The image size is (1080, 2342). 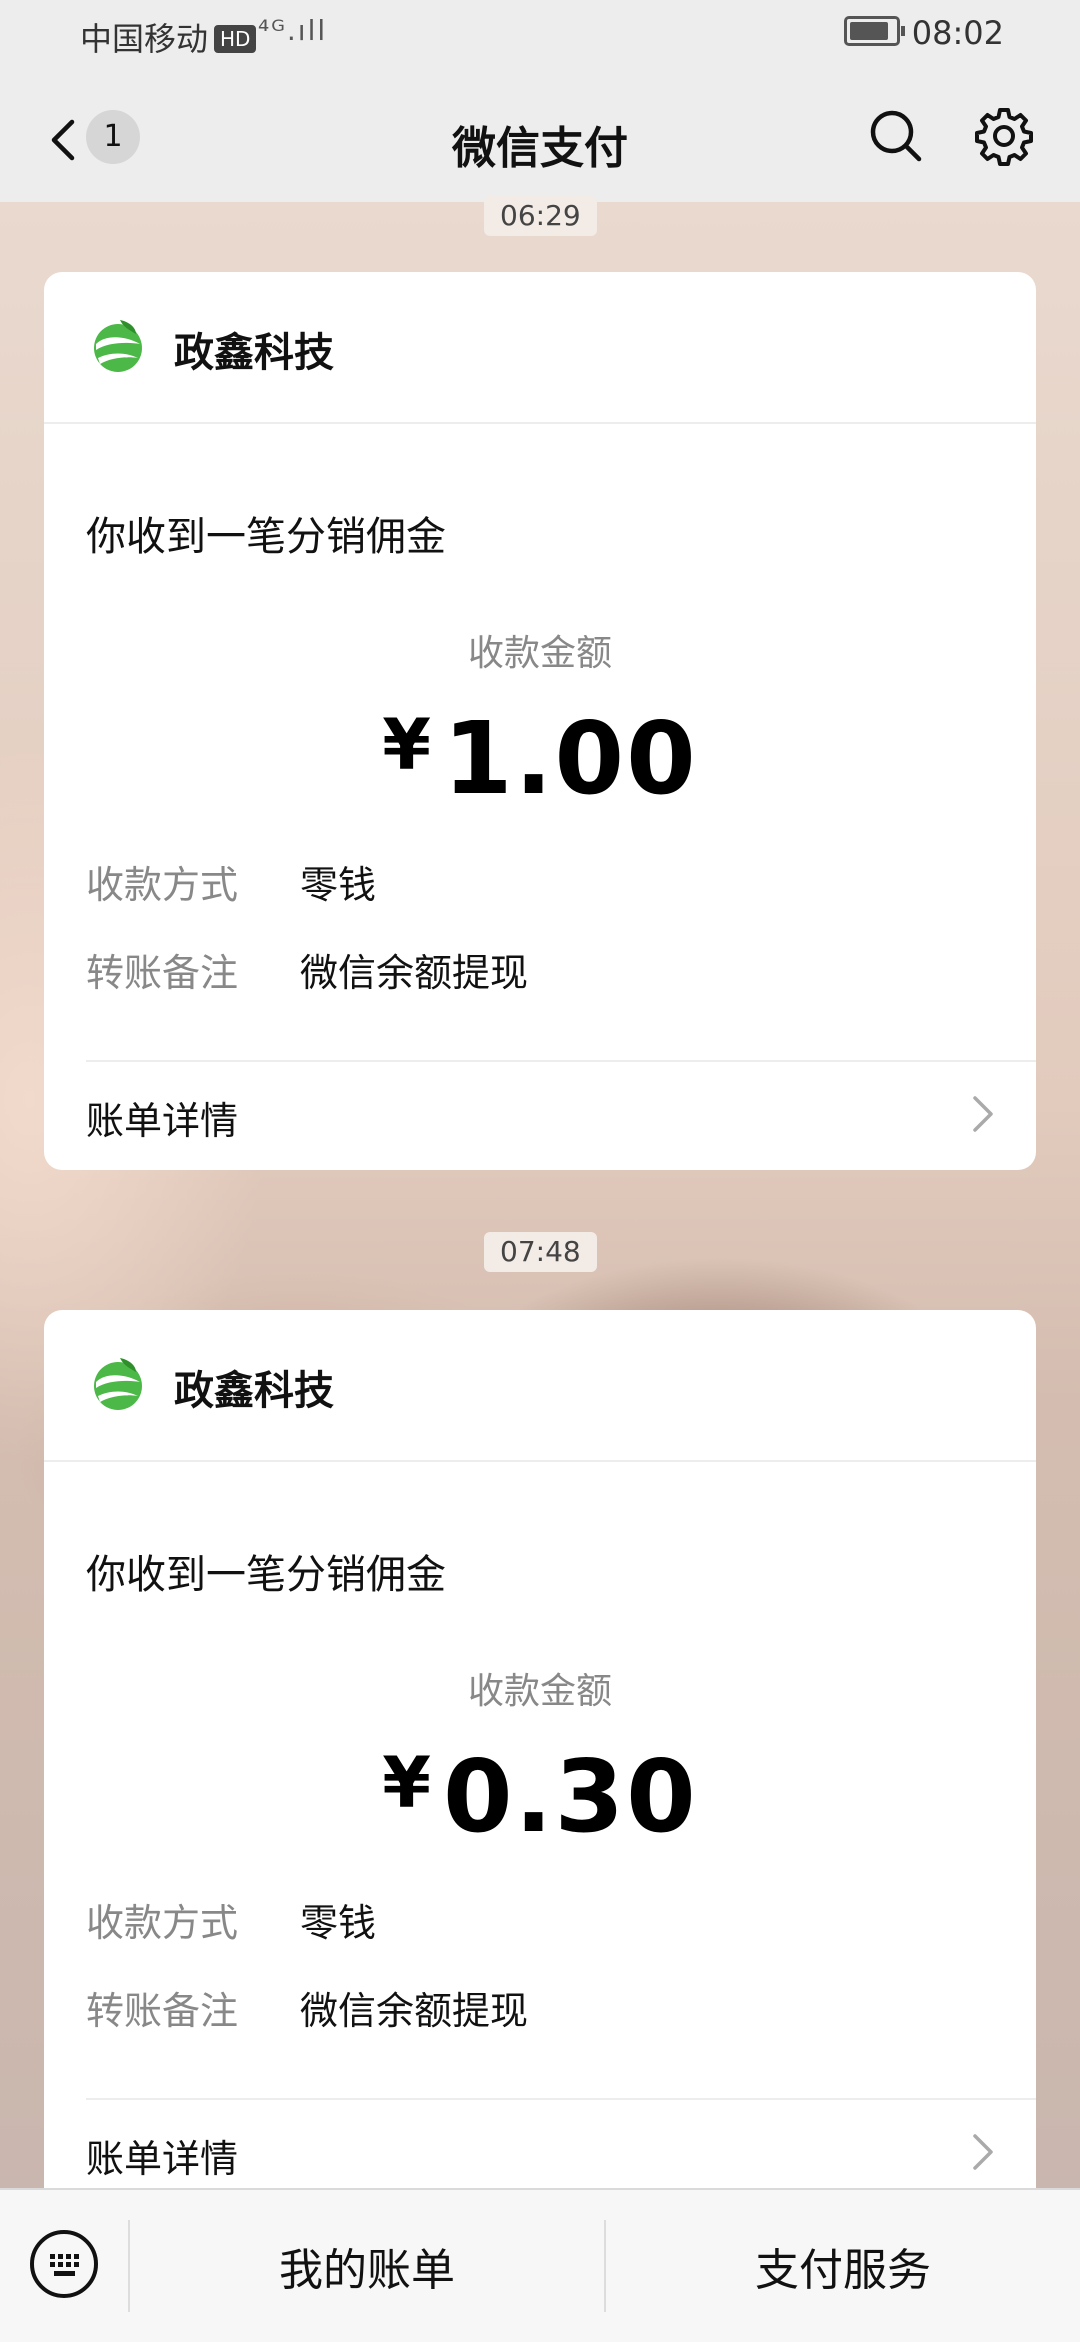 What do you see at coordinates (1004, 136) in the screenshot?
I see `gear-icon` at bounding box center [1004, 136].